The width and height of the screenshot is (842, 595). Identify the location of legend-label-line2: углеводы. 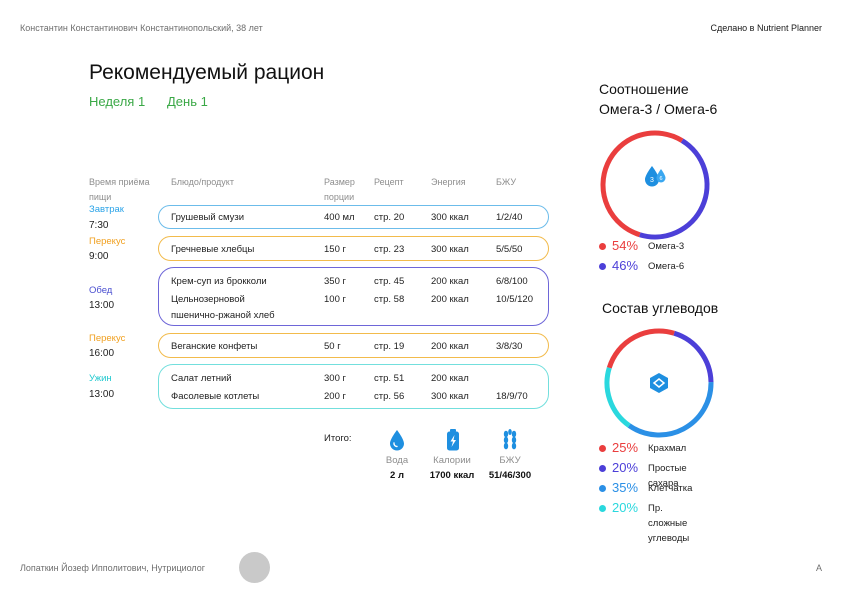
(669, 538).